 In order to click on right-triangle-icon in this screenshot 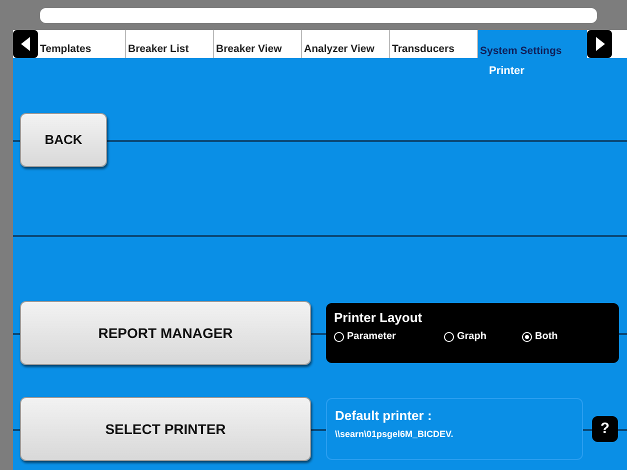, I will do `click(599, 44)`.